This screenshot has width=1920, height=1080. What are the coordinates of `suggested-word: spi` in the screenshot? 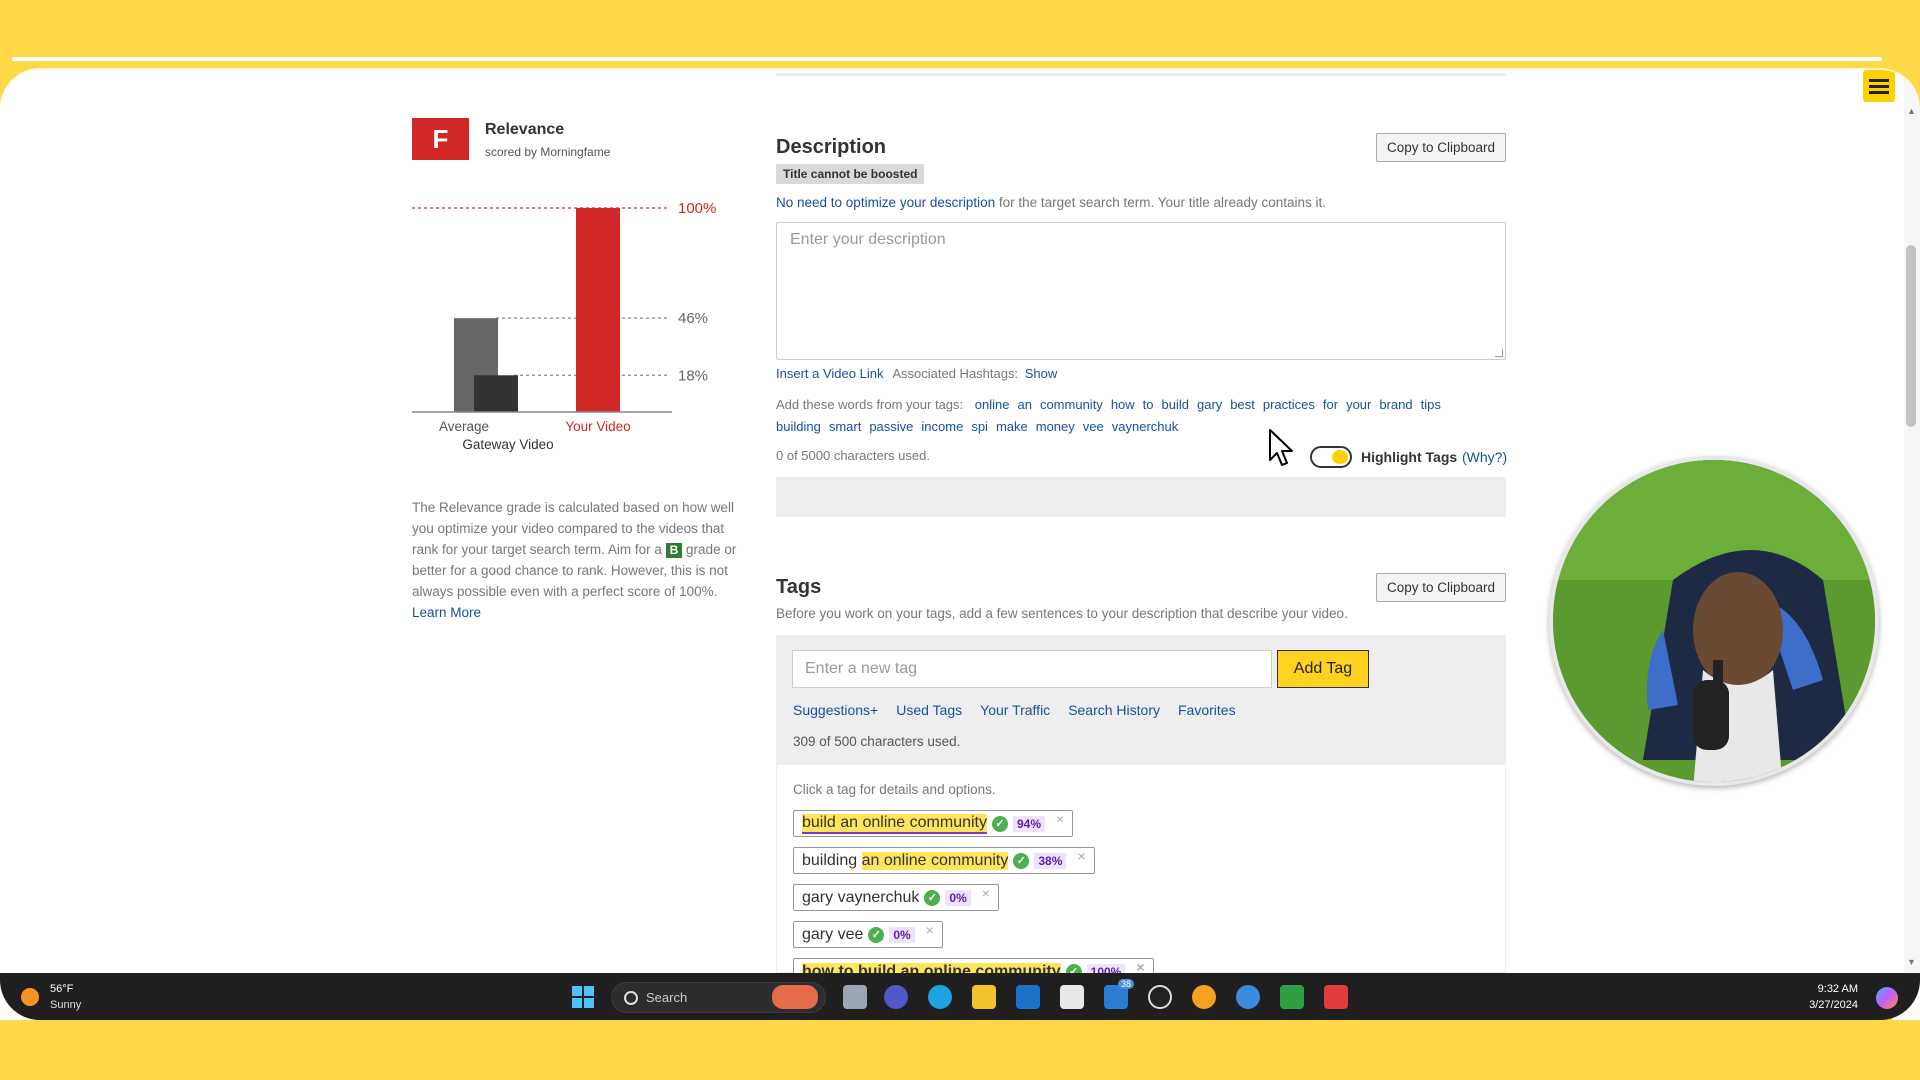 It's located at (979, 426).